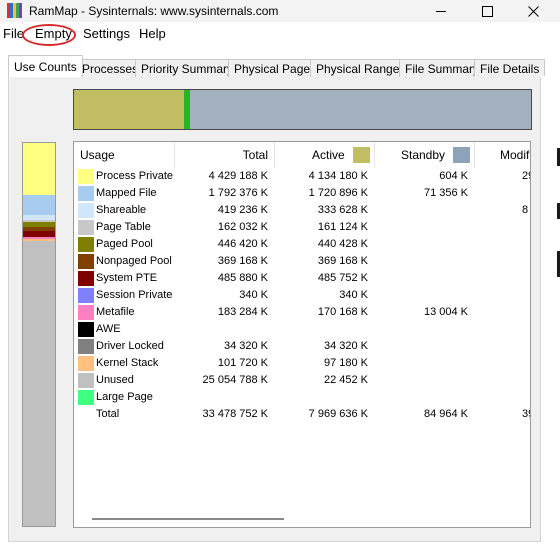 The width and height of the screenshot is (560, 553). I want to click on table-row: Total 33 478 752 K 7 969 636 K 84 964 K 39, so click(302, 414).